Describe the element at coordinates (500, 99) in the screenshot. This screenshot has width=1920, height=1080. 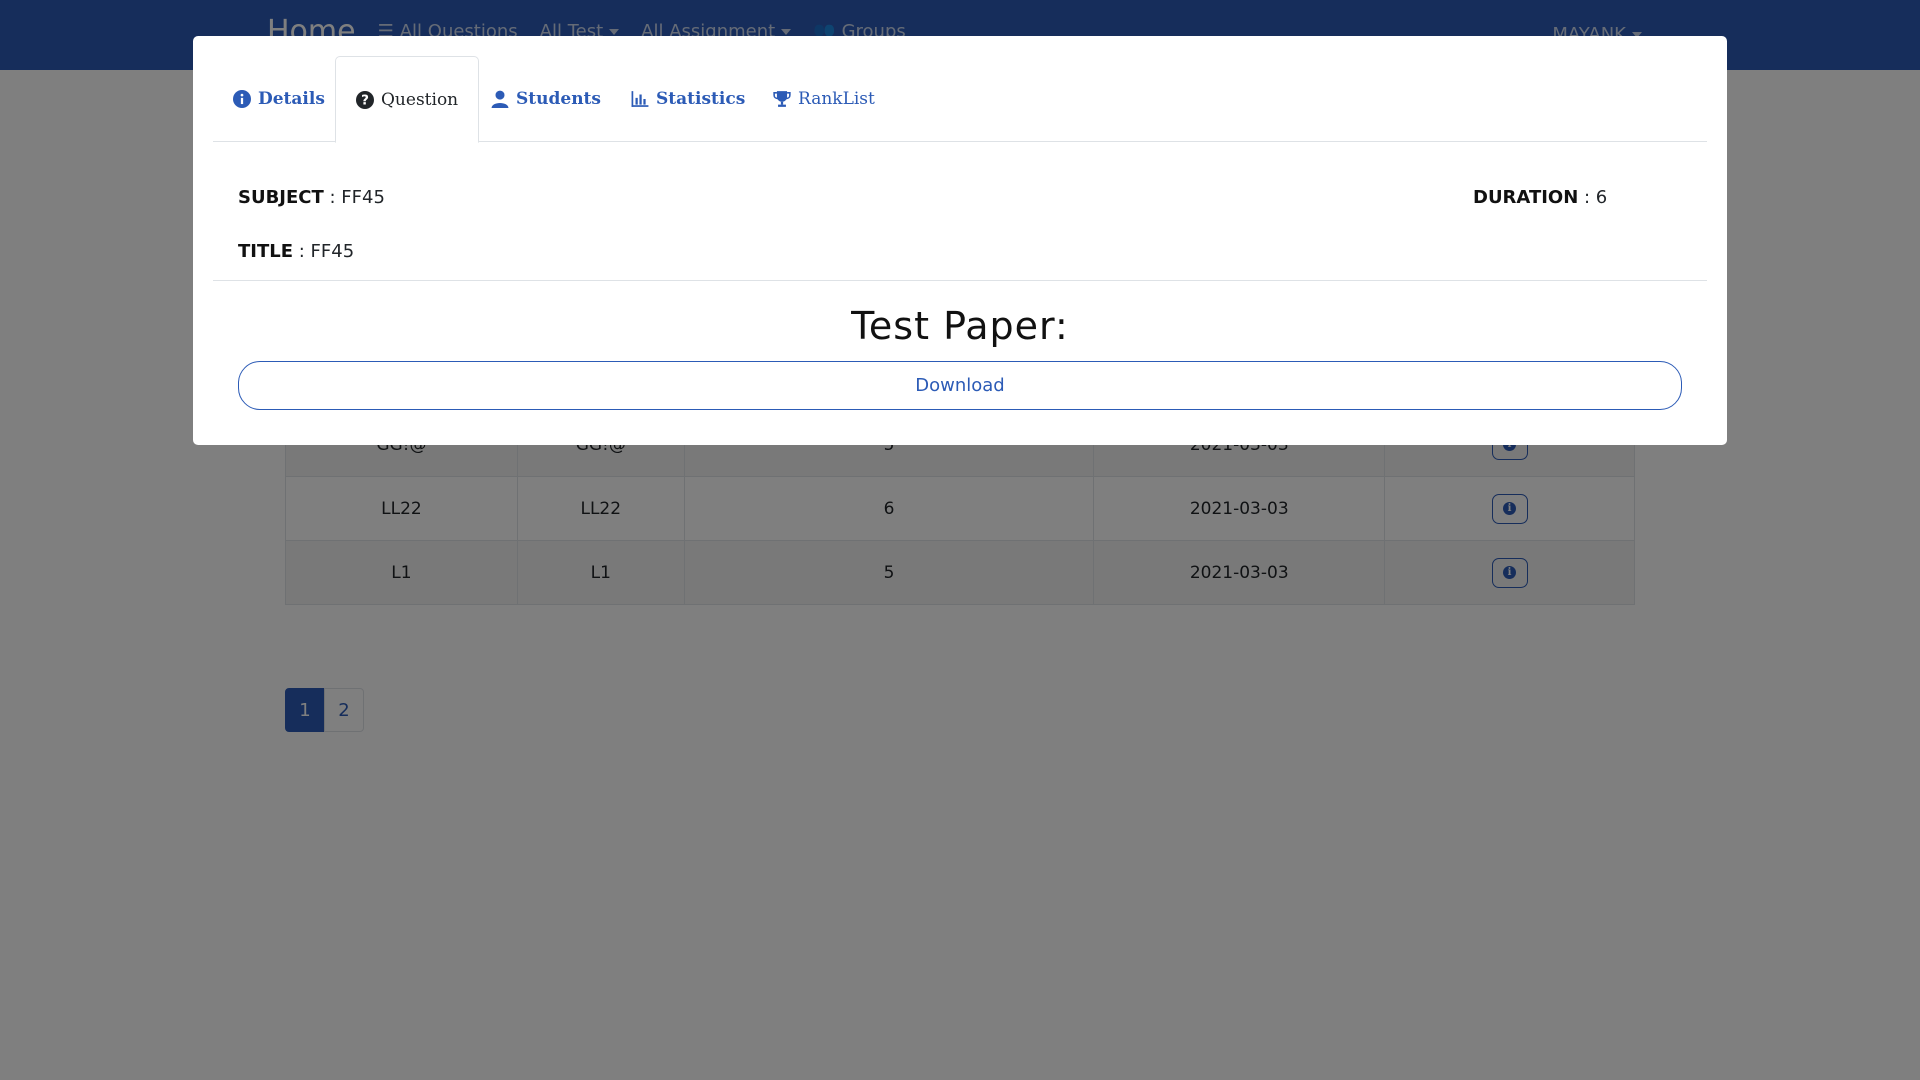
I see `user-icon` at that location.